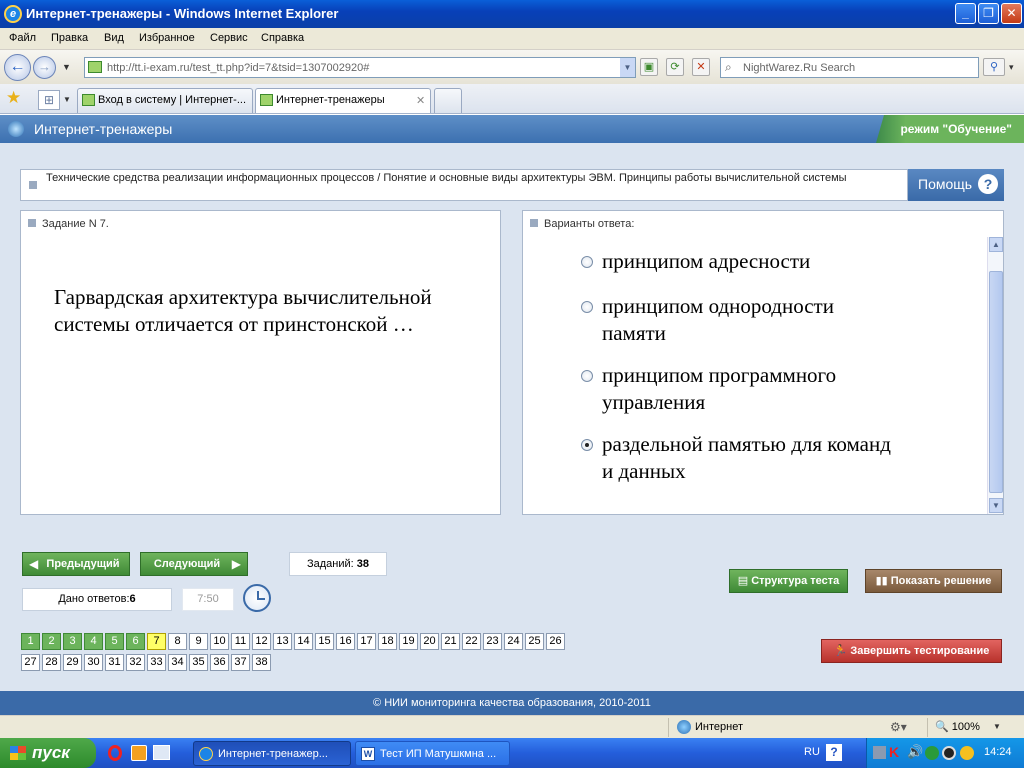  I want to click on language-indicator: RU, so click(812, 752).